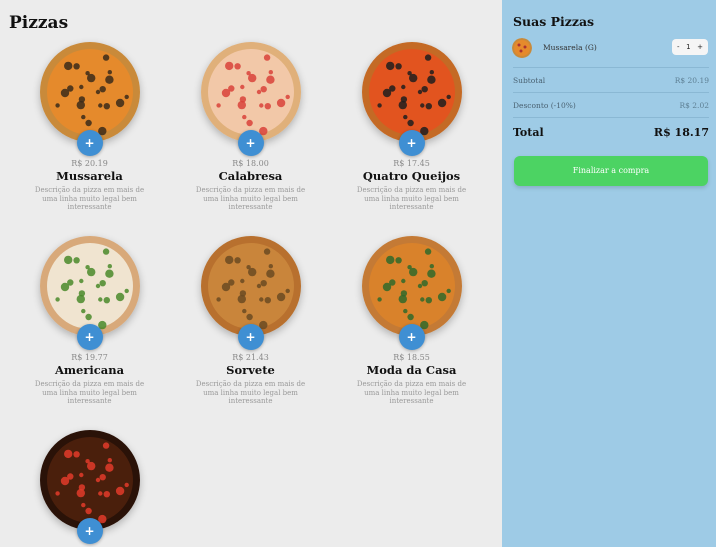  What do you see at coordinates (250, 163) in the screenshot?
I see `pizza-price: R$ 18.00` at bounding box center [250, 163].